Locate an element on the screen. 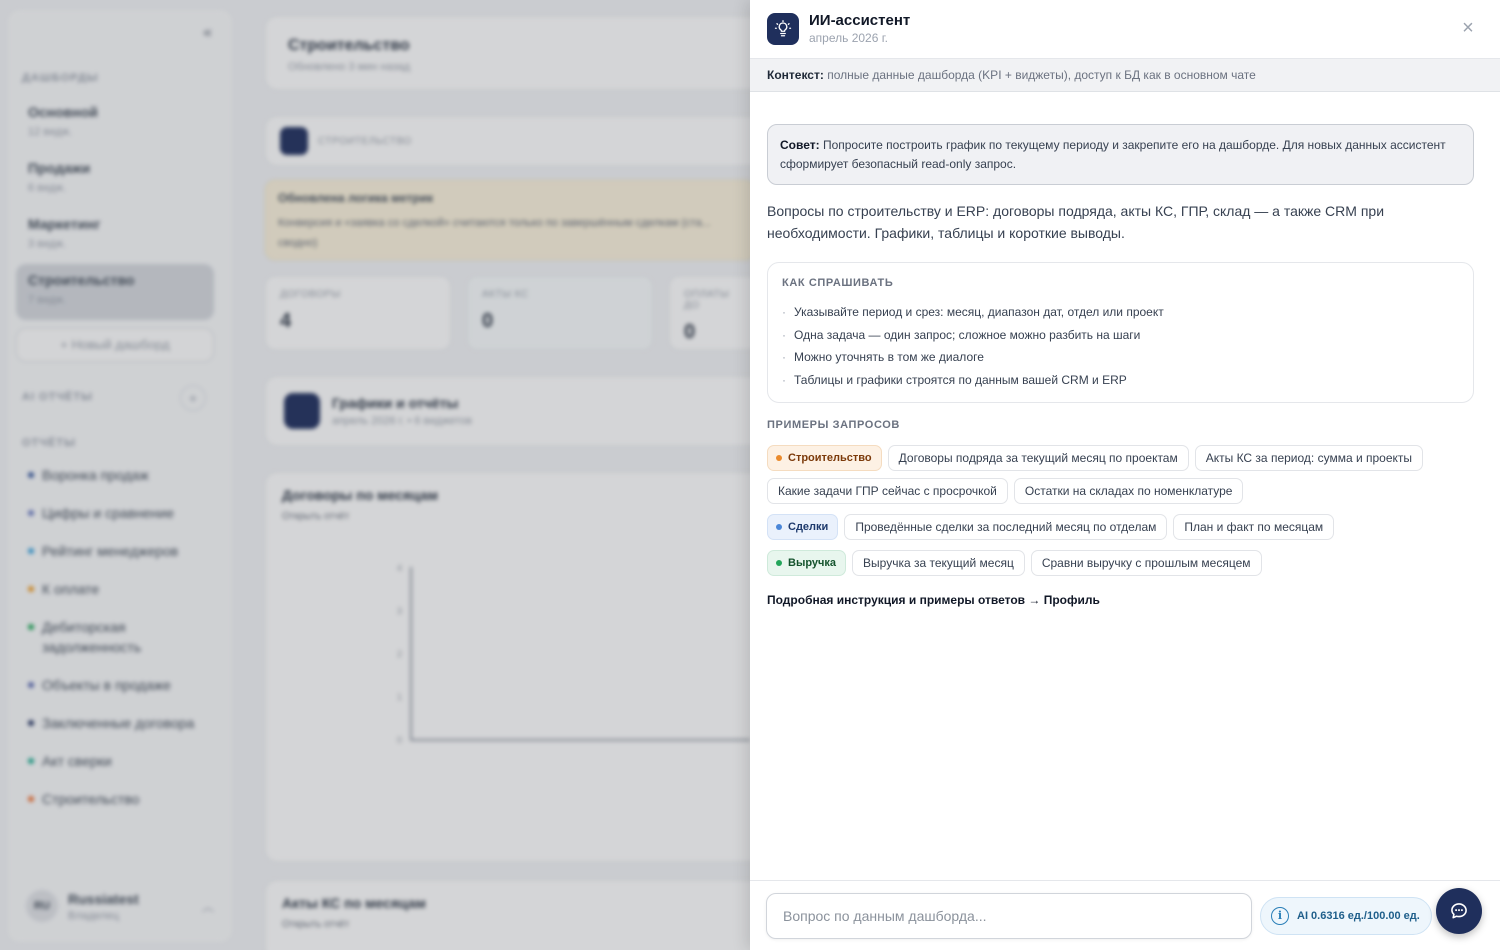 Image resolution: width=1500 pixels, height=950 pixels. ai-quota-badge: i AI 0.6316 ед./100.00 ед. is located at coordinates (1346, 916).